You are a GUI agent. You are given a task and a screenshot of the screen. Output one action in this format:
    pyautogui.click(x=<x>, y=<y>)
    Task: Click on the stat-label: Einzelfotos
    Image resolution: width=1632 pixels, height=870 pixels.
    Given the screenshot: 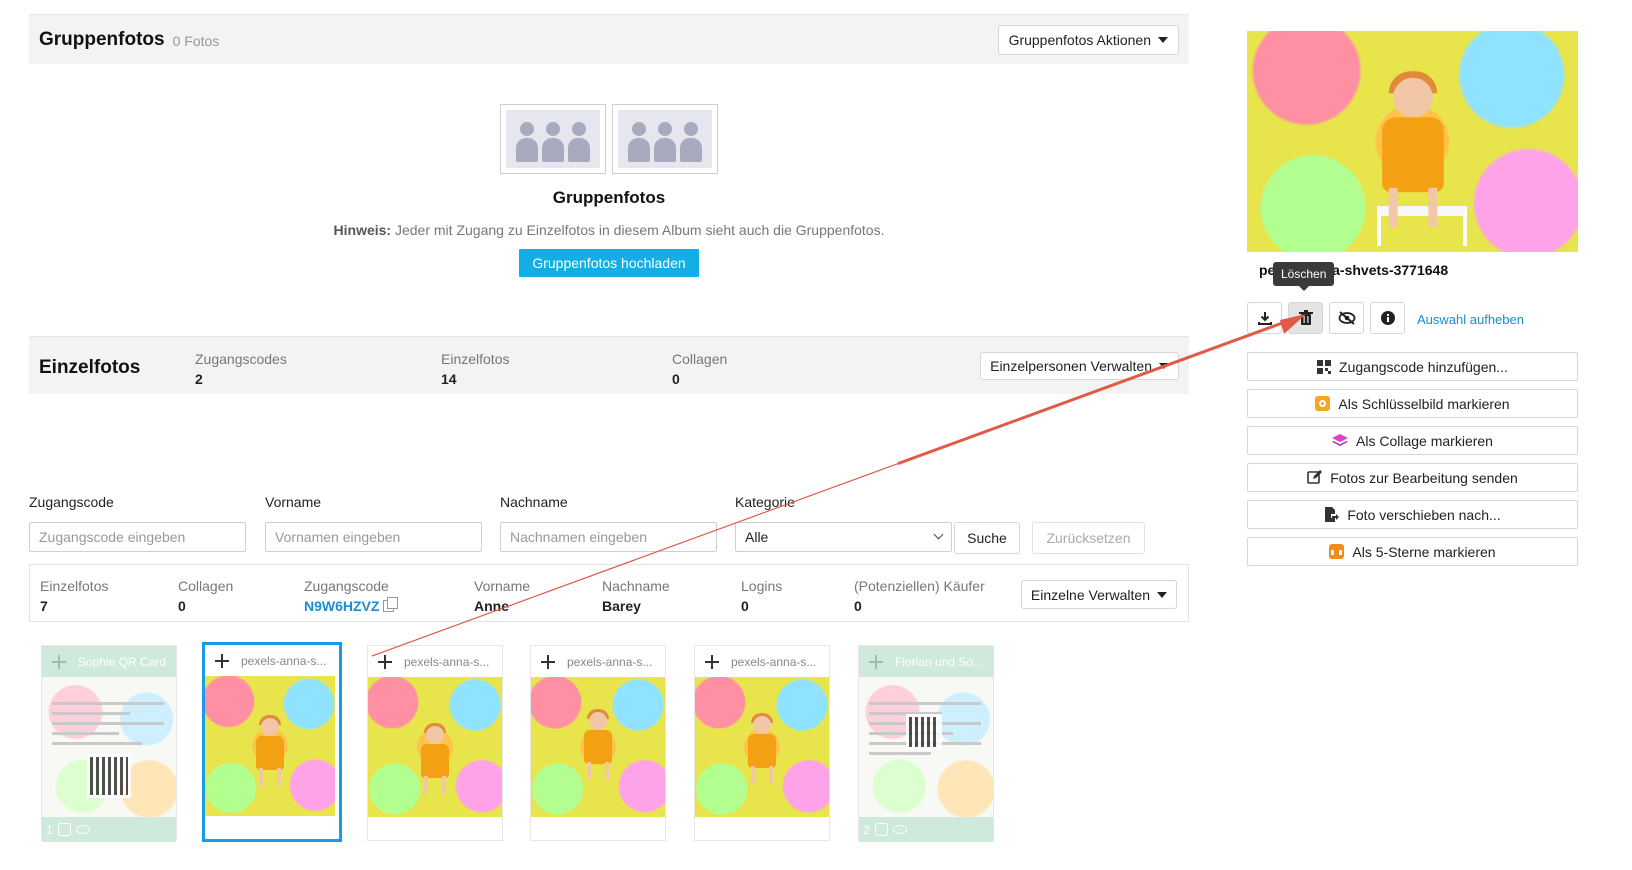 What is the action you would take?
    pyautogui.click(x=74, y=586)
    